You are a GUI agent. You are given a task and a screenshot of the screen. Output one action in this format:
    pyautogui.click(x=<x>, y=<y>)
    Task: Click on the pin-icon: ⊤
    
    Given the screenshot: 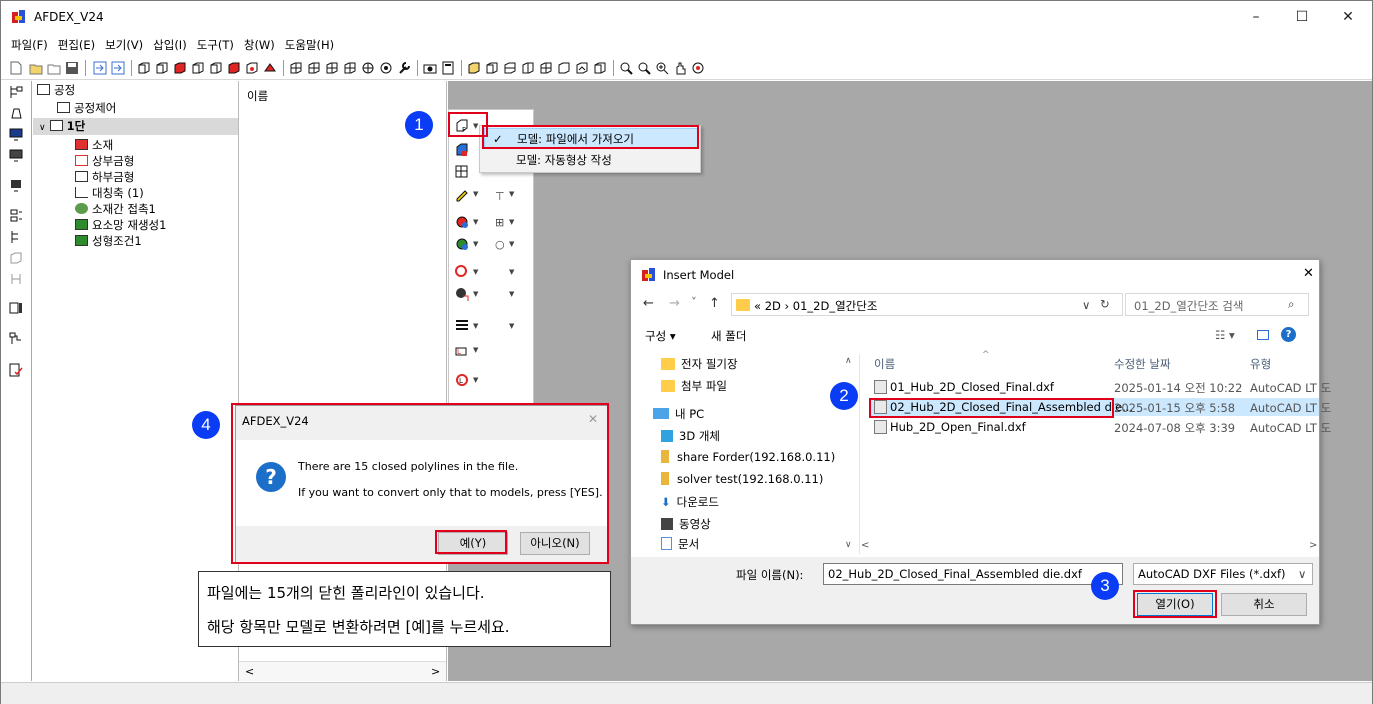 What is the action you would take?
    pyautogui.click(x=500, y=196)
    